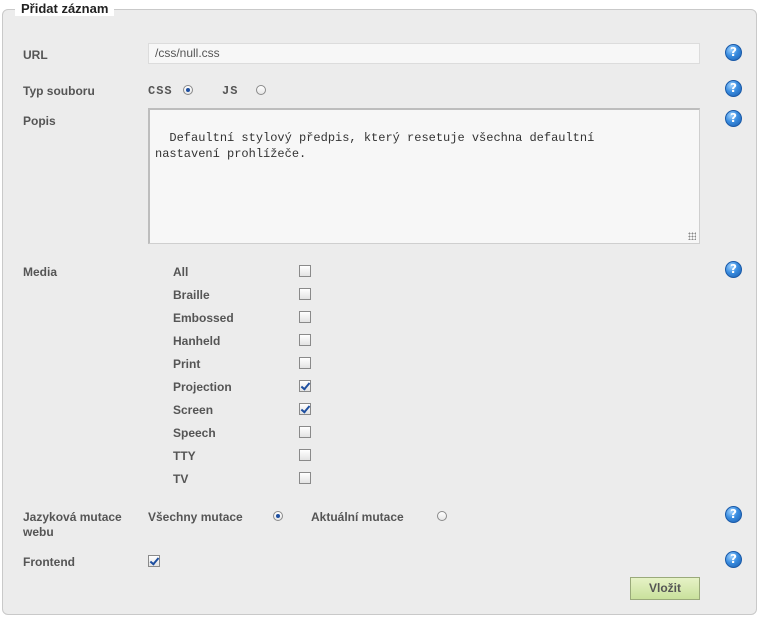 This screenshot has width=761, height=619. What do you see at coordinates (305, 478) in the screenshot?
I see `media-tv-checkbox` at bounding box center [305, 478].